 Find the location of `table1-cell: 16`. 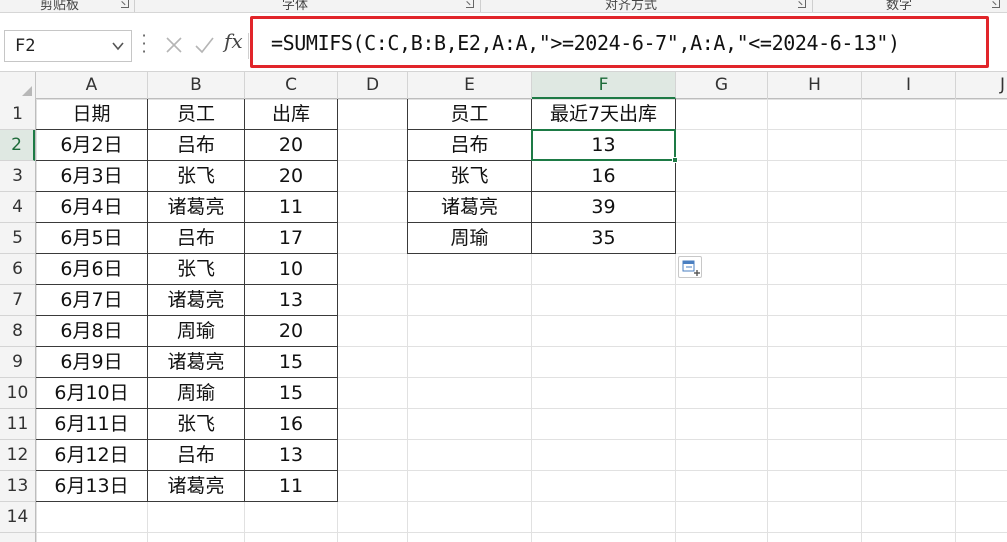

table1-cell: 16 is located at coordinates (291, 424).